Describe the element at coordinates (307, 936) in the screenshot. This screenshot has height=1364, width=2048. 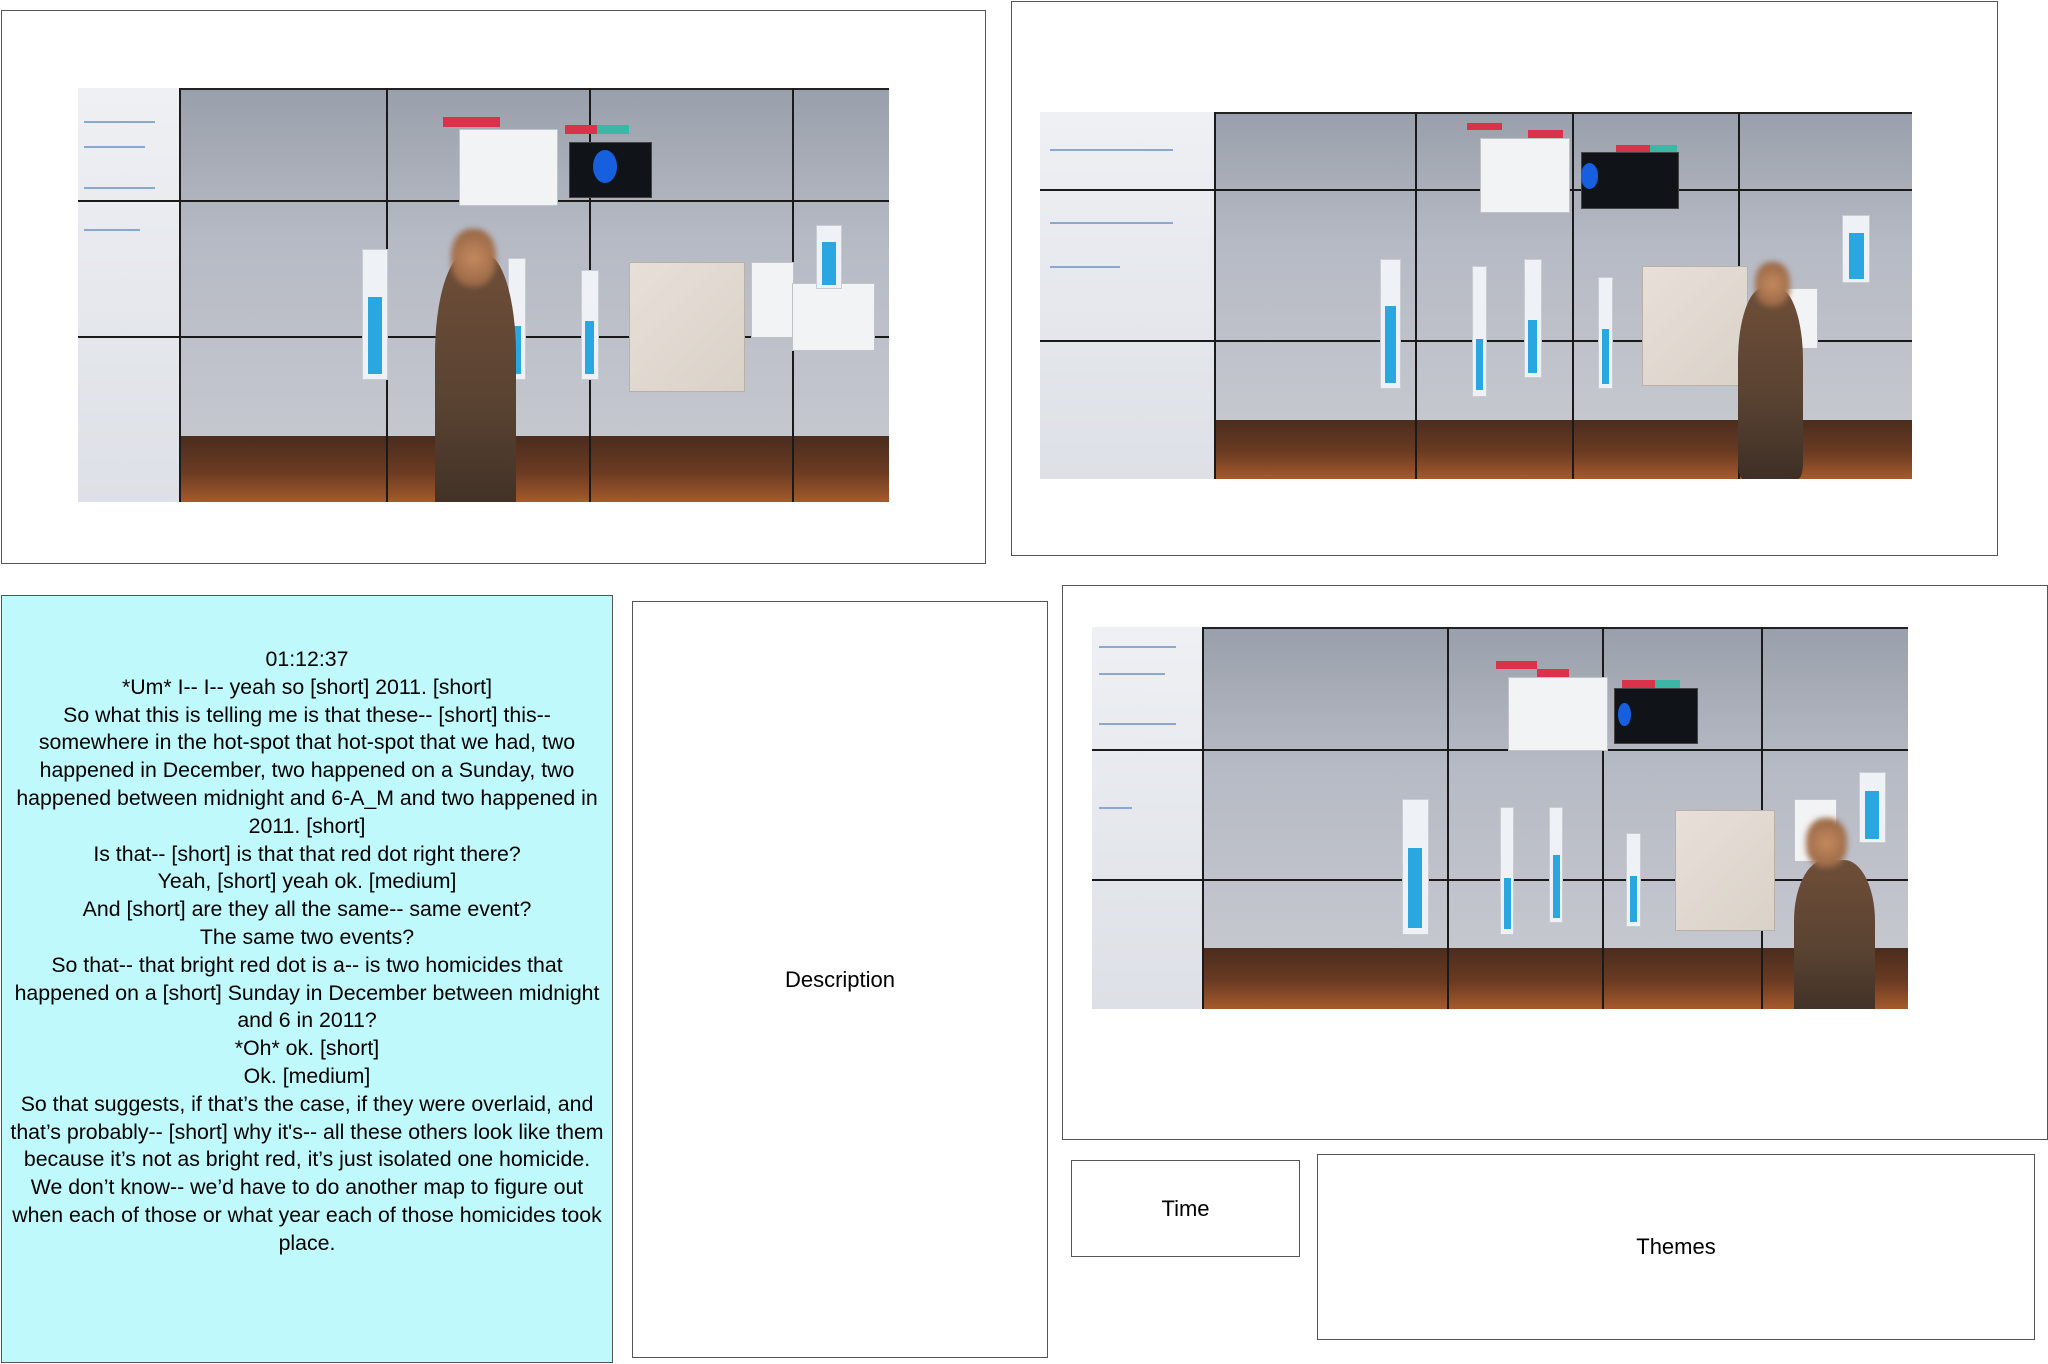
I see `transcript-line: The same two events?` at that location.